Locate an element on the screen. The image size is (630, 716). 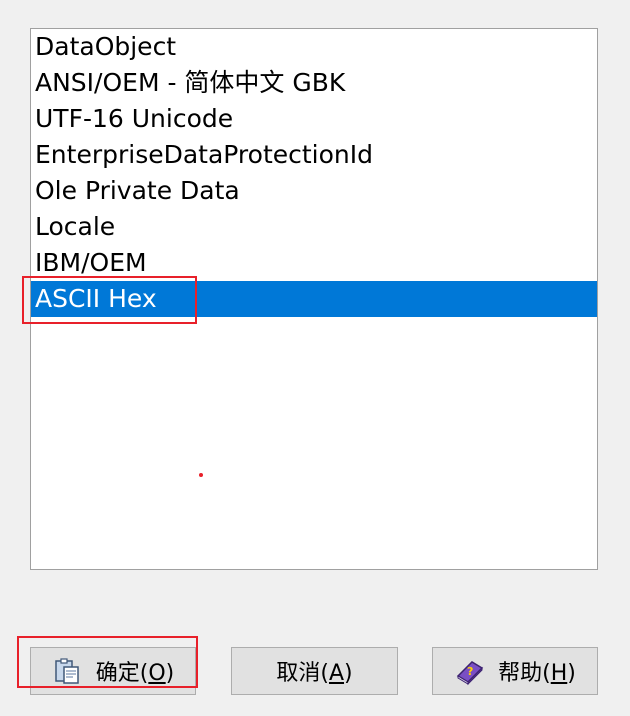
list-item-ansi-oem-gbk: ANSI/OEM - 简体中文 GBK is located at coordinates (314, 83).